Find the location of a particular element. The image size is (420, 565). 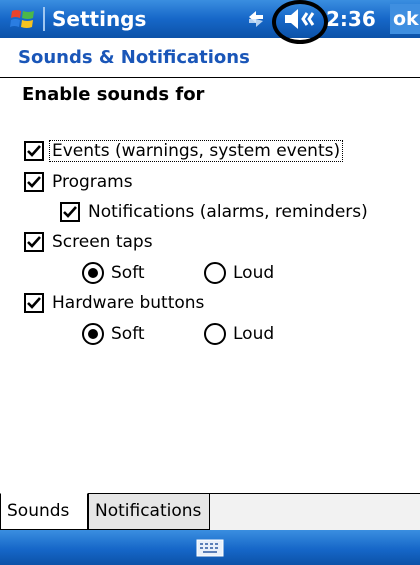

title-separator is located at coordinates (44, 19).